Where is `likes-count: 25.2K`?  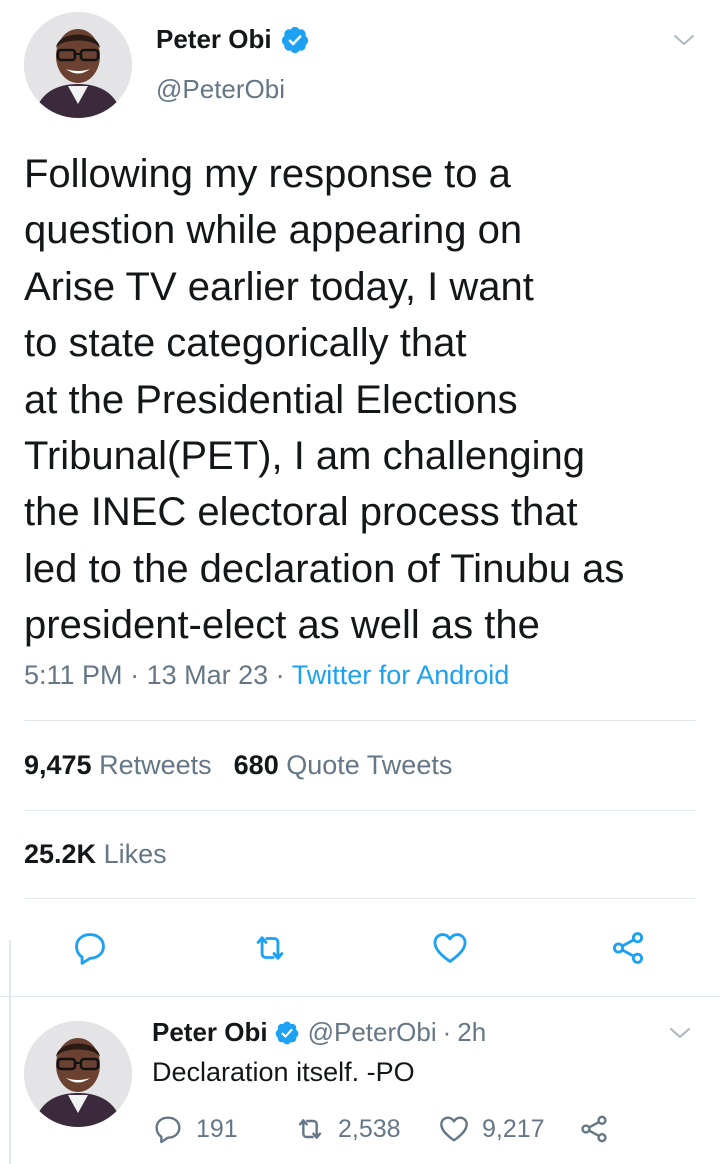
likes-count: 25.2K is located at coordinates (60, 854).